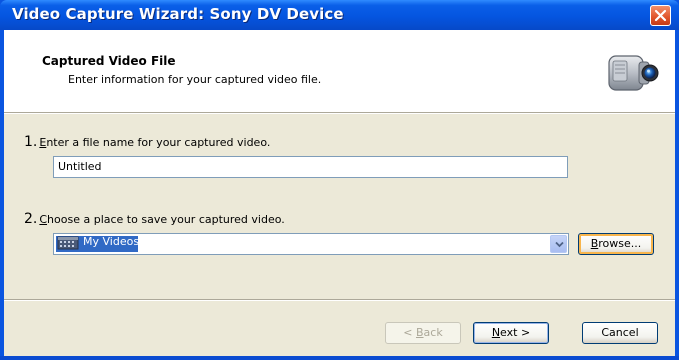  I want to click on header-title: Captured Video File, so click(109, 61).